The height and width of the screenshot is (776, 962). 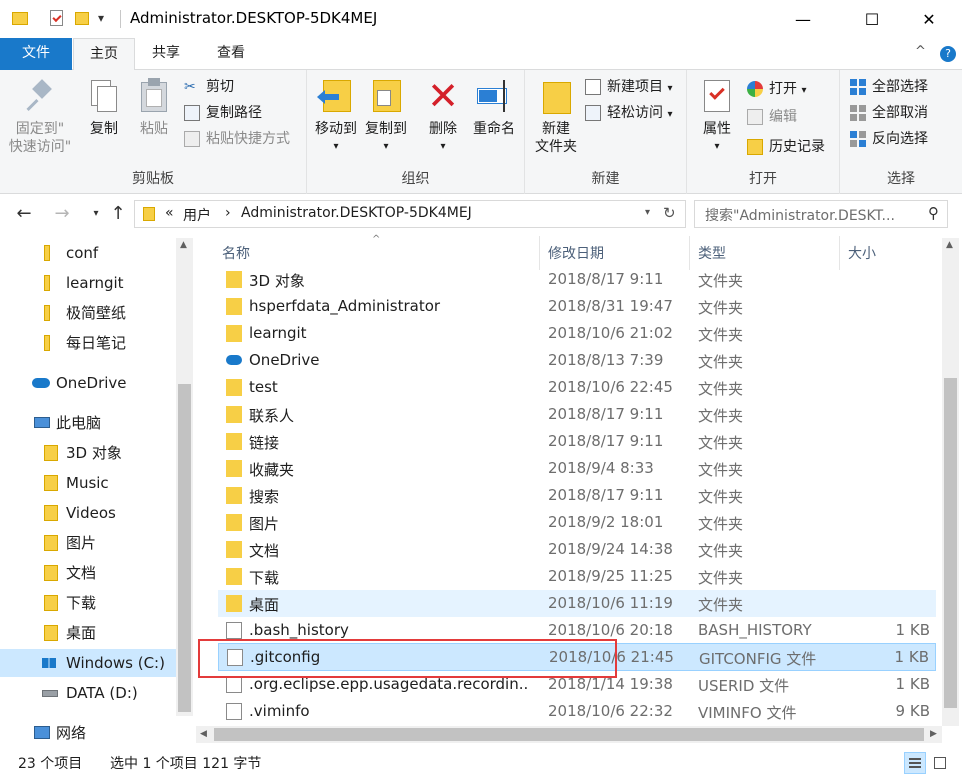 What do you see at coordinates (88, 603) in the screenshot?
I see `nav-item-downloads: 下载` at bounding box center [88, 603].